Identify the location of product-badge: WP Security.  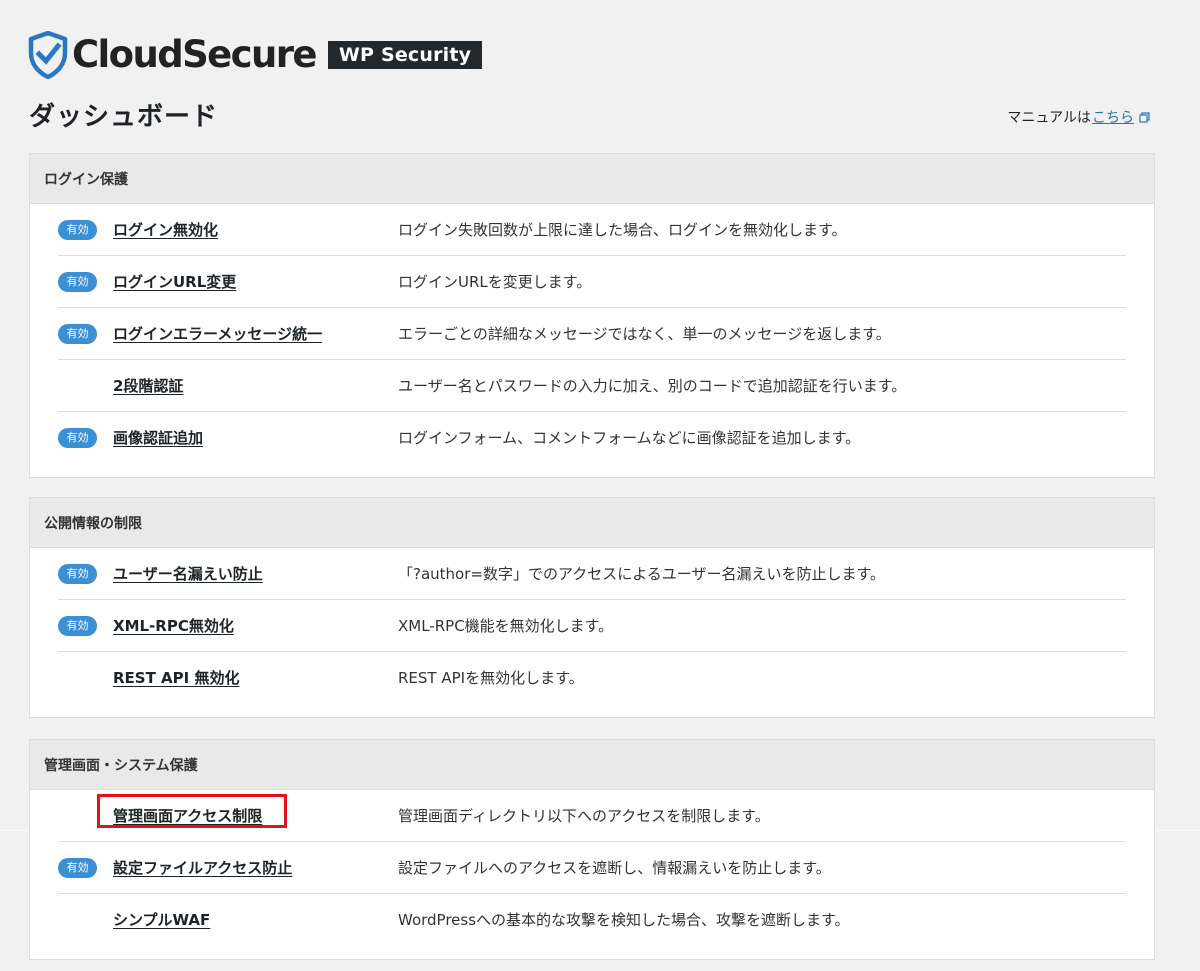
(405, 55).